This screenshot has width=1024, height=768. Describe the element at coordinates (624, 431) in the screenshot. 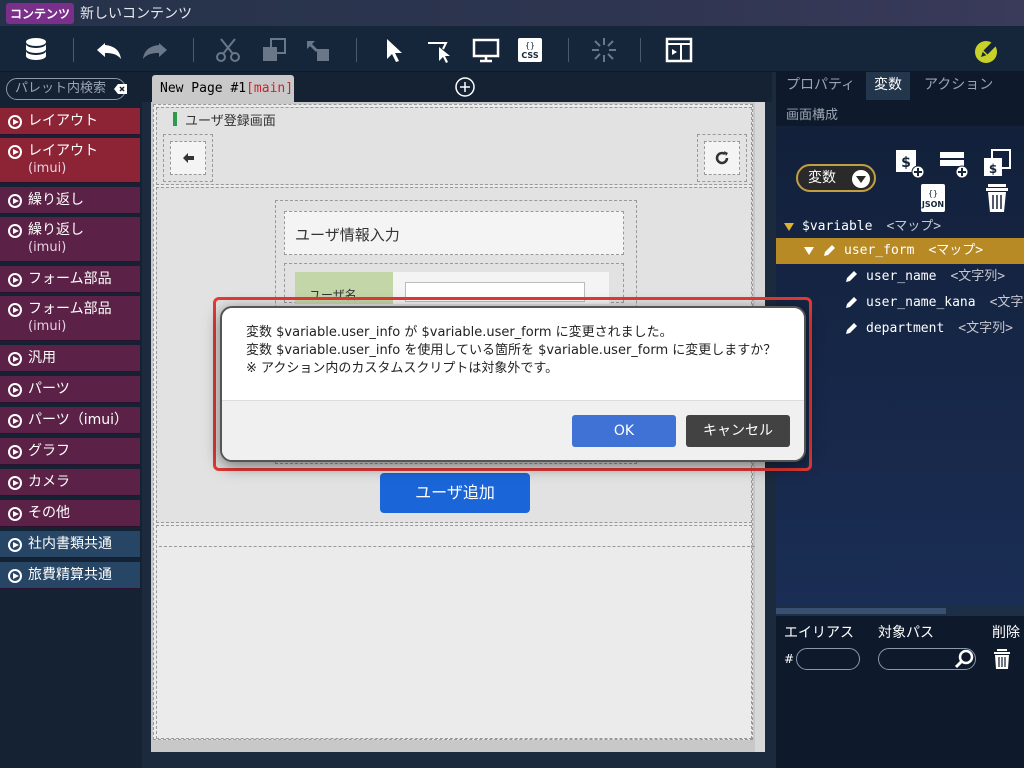

I see `ok-button: OK` at that location.